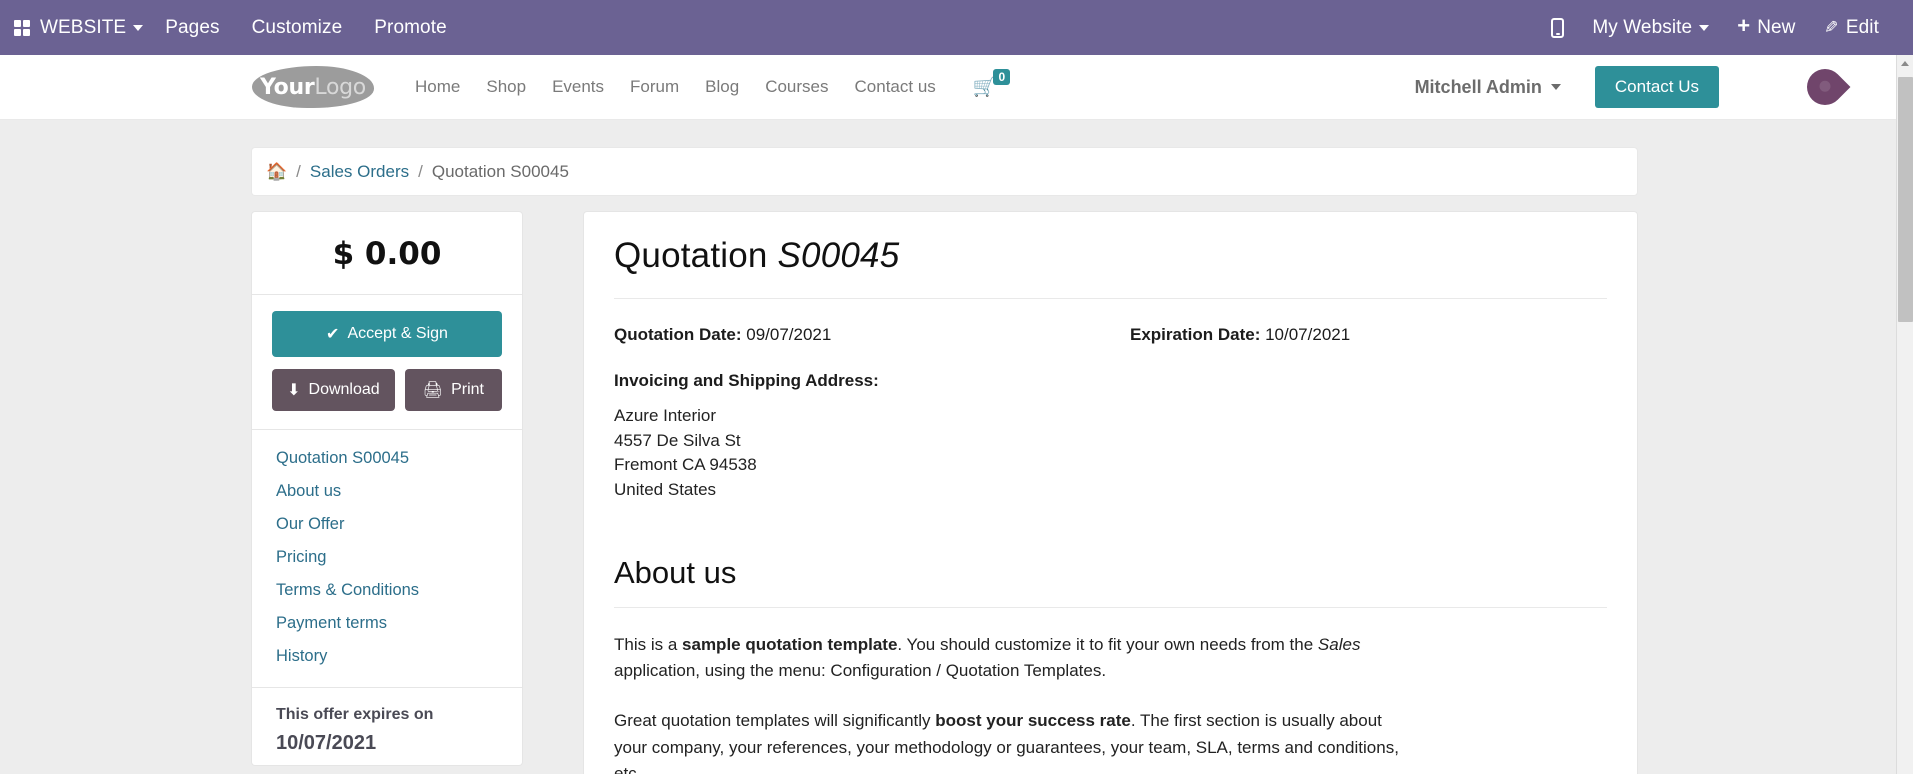 The width and height of the screenshot is (1913, 774). I want to click on site-selector: My Website, so click(1650, 27).